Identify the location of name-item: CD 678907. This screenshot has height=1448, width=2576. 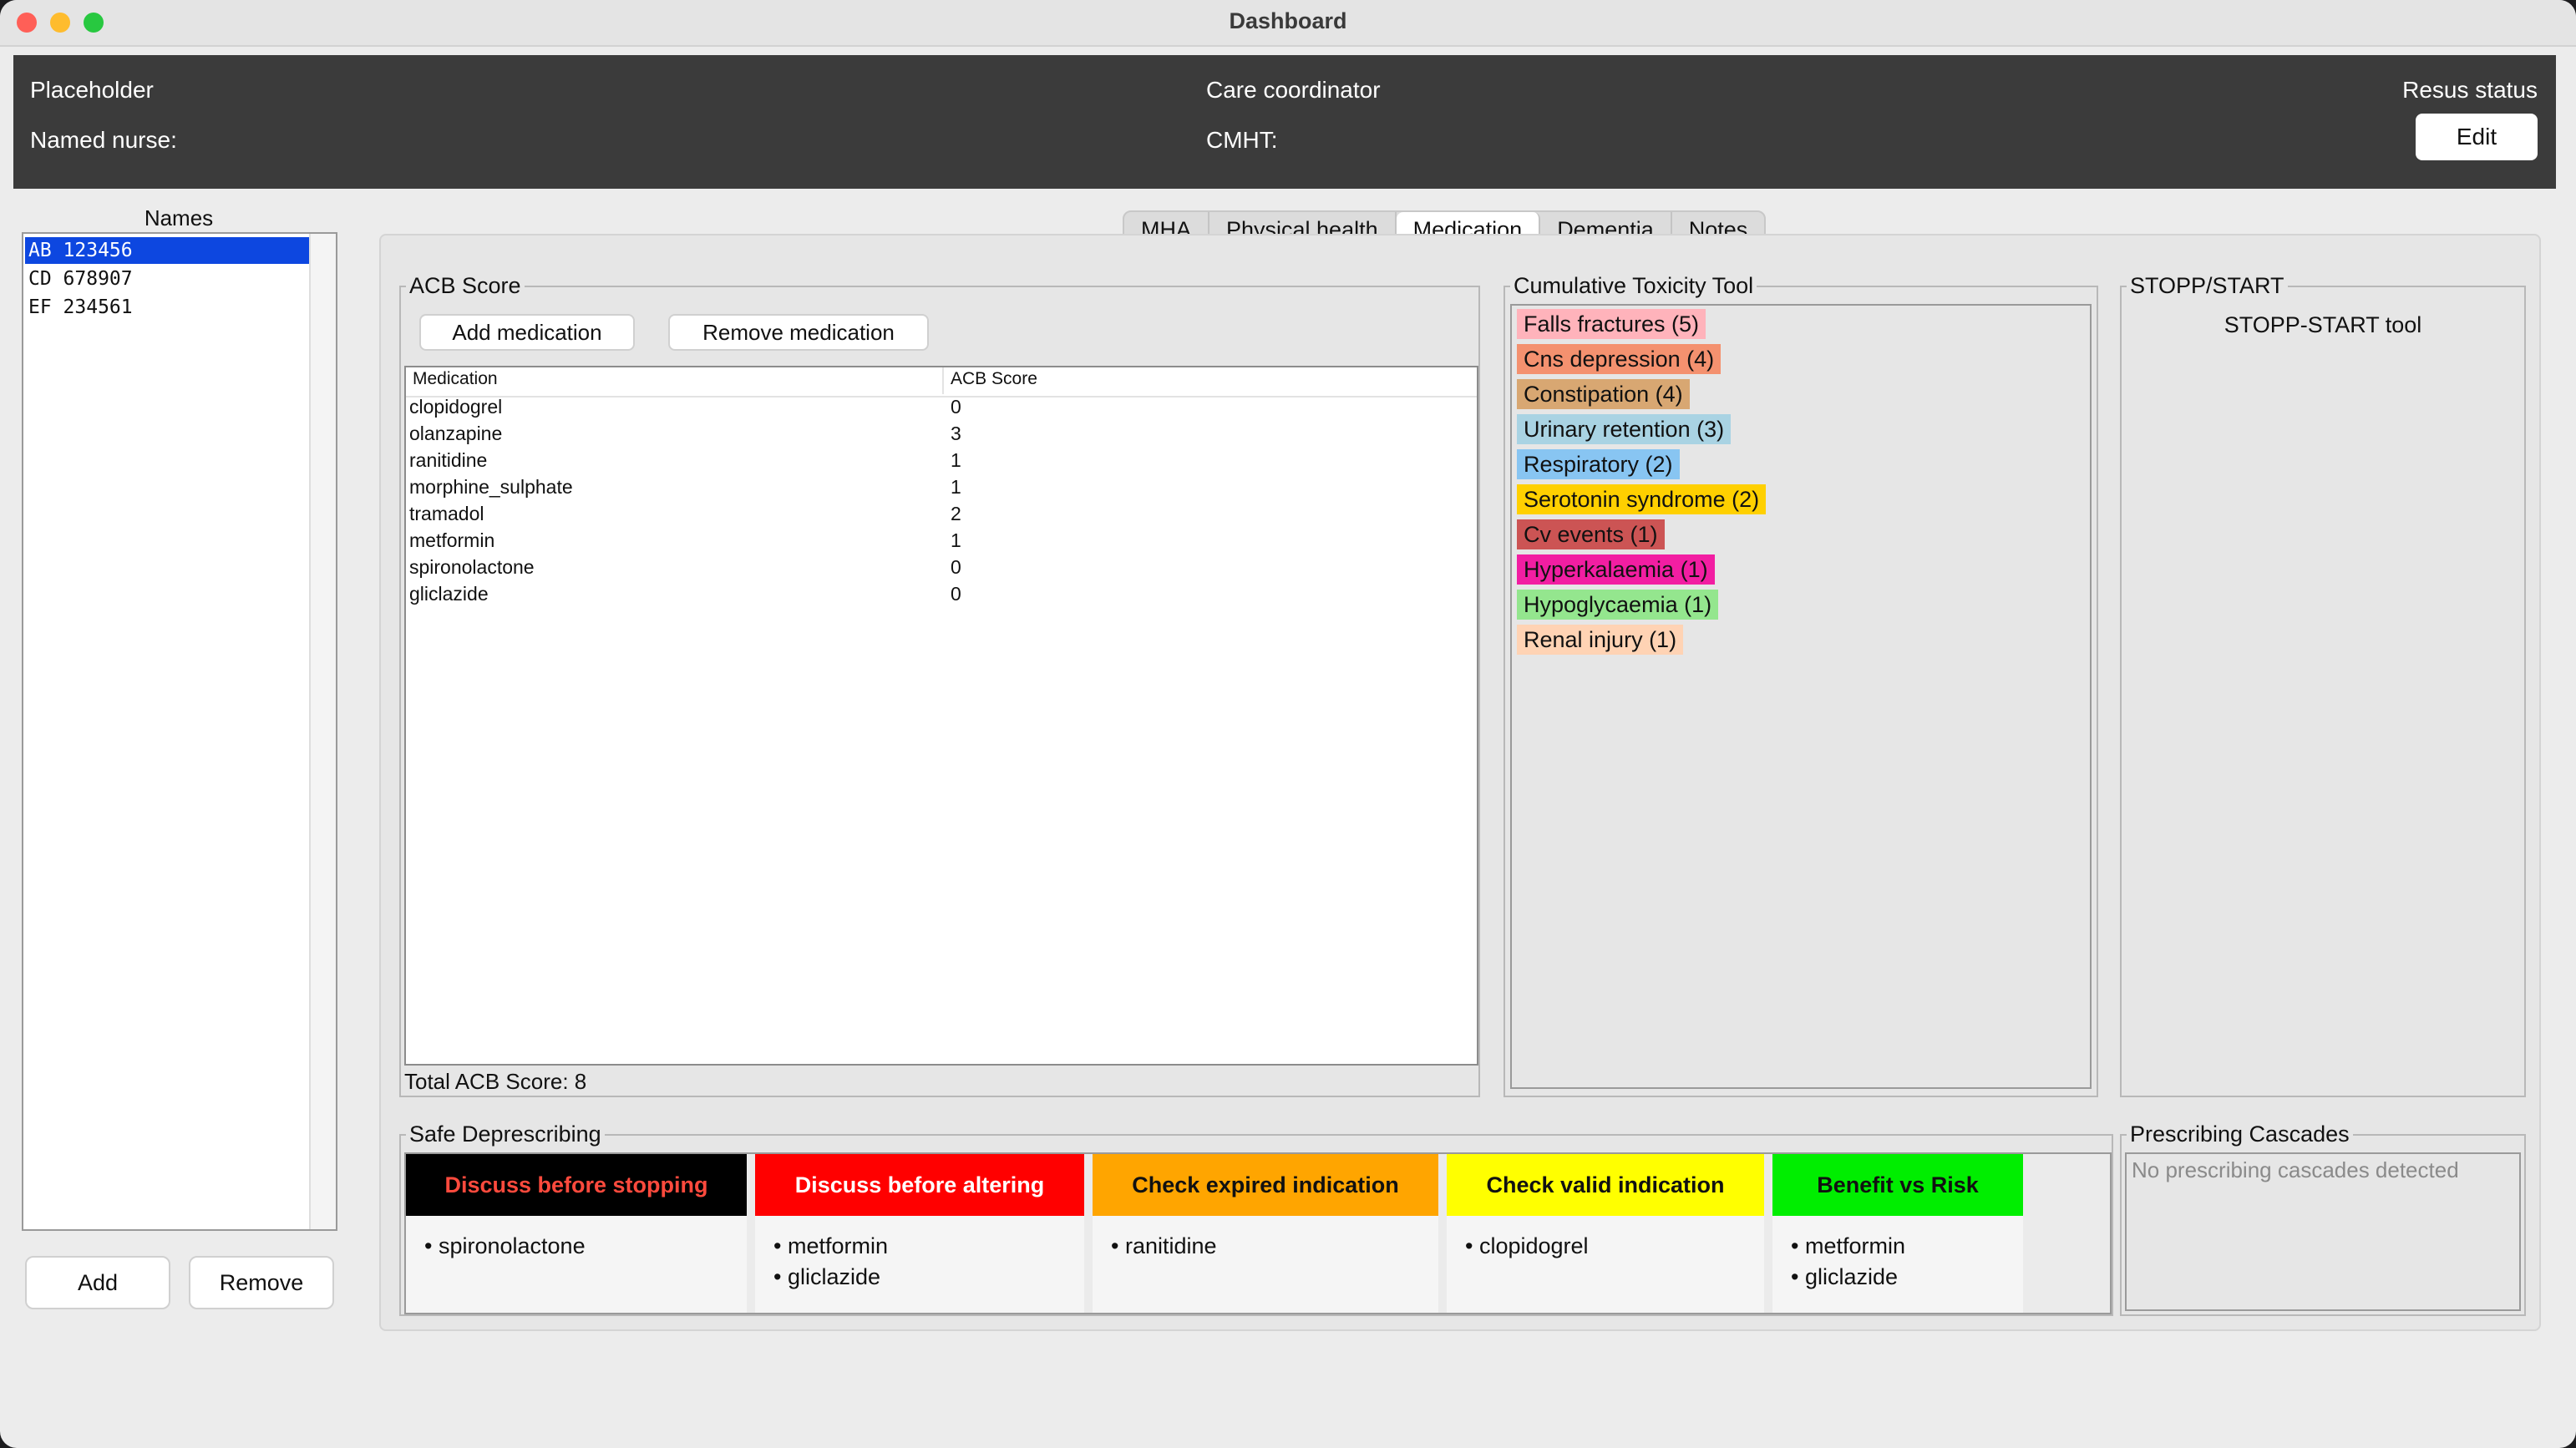
(168, 279).